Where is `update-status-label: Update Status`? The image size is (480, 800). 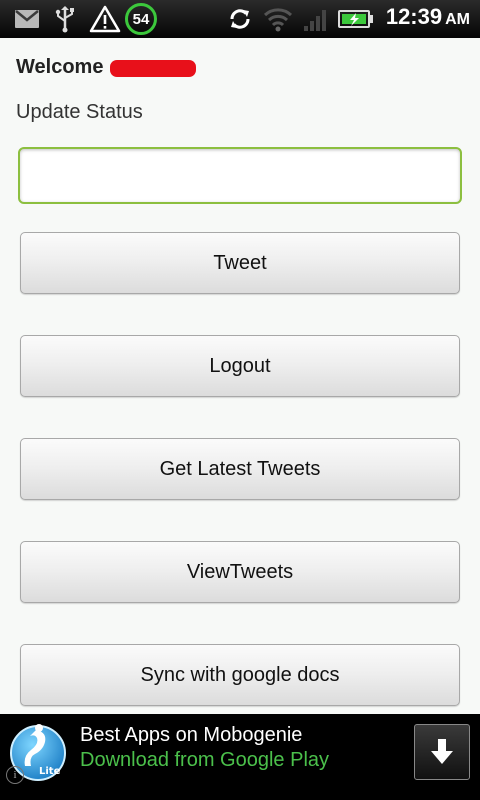 update-status-label: Update Status is located at coordinates (79, 112).